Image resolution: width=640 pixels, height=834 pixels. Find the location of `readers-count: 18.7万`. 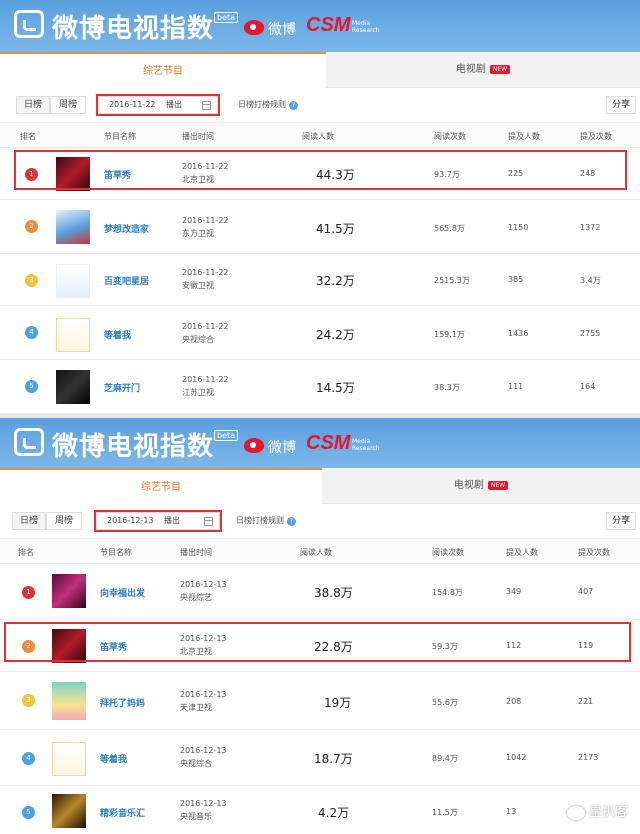

readers-count: 18.7万 is located at coordinates (333, 758).